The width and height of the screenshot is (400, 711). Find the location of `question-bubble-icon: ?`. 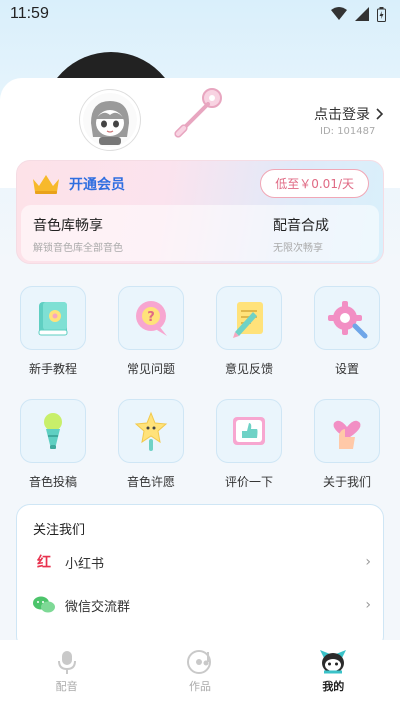

question-bubble-icon: ? is located at coordinates (151, 318).